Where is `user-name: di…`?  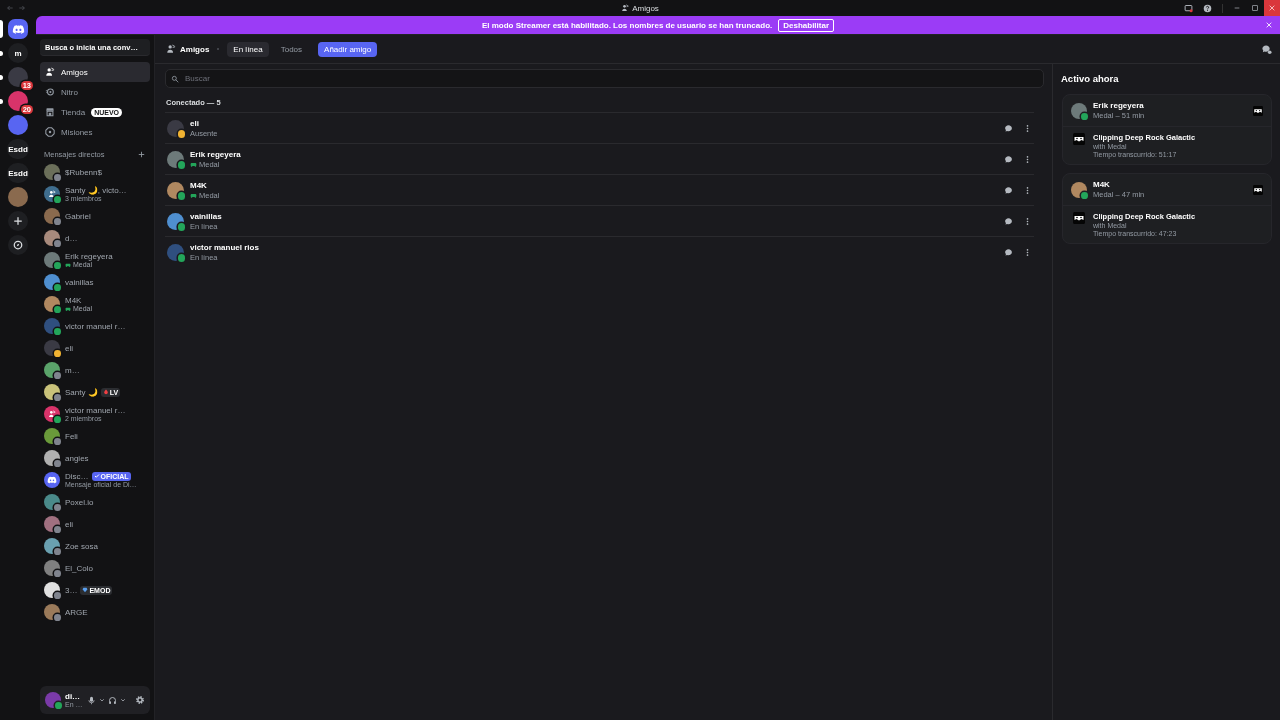 user-name: di… is located at coordinates (74, 696).